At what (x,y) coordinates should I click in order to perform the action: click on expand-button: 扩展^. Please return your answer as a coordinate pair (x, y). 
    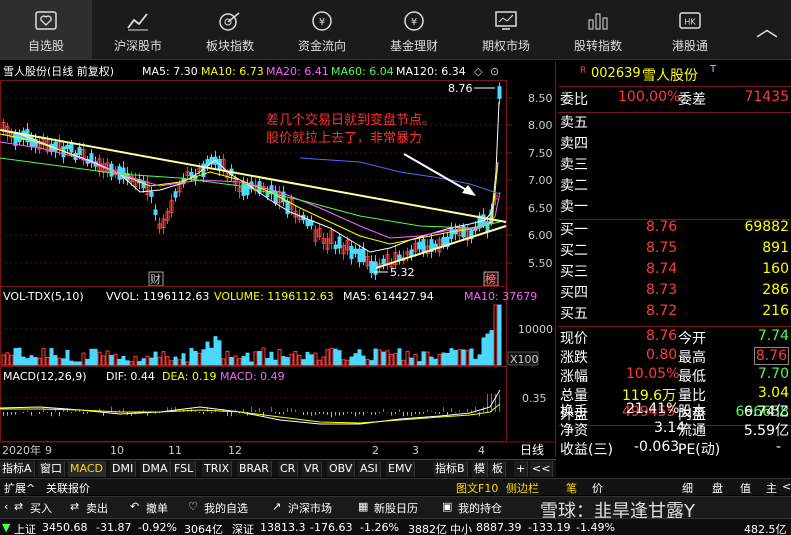
    Looking at the image, I should click on (19, 488).